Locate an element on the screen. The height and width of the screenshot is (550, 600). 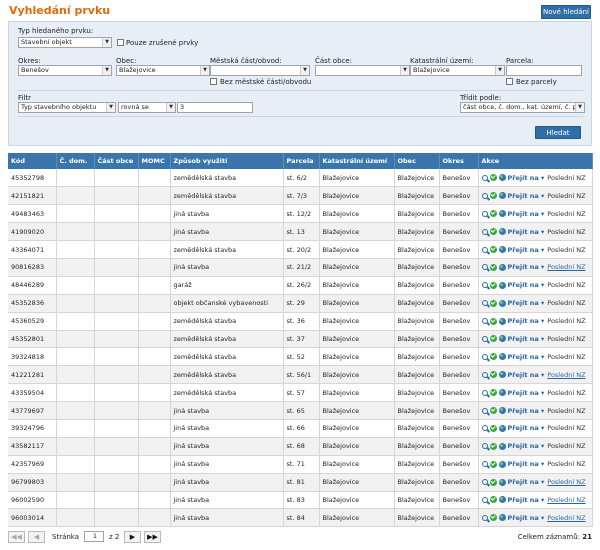
col-dom: Č. dom. is located at coordinates (75, 161).